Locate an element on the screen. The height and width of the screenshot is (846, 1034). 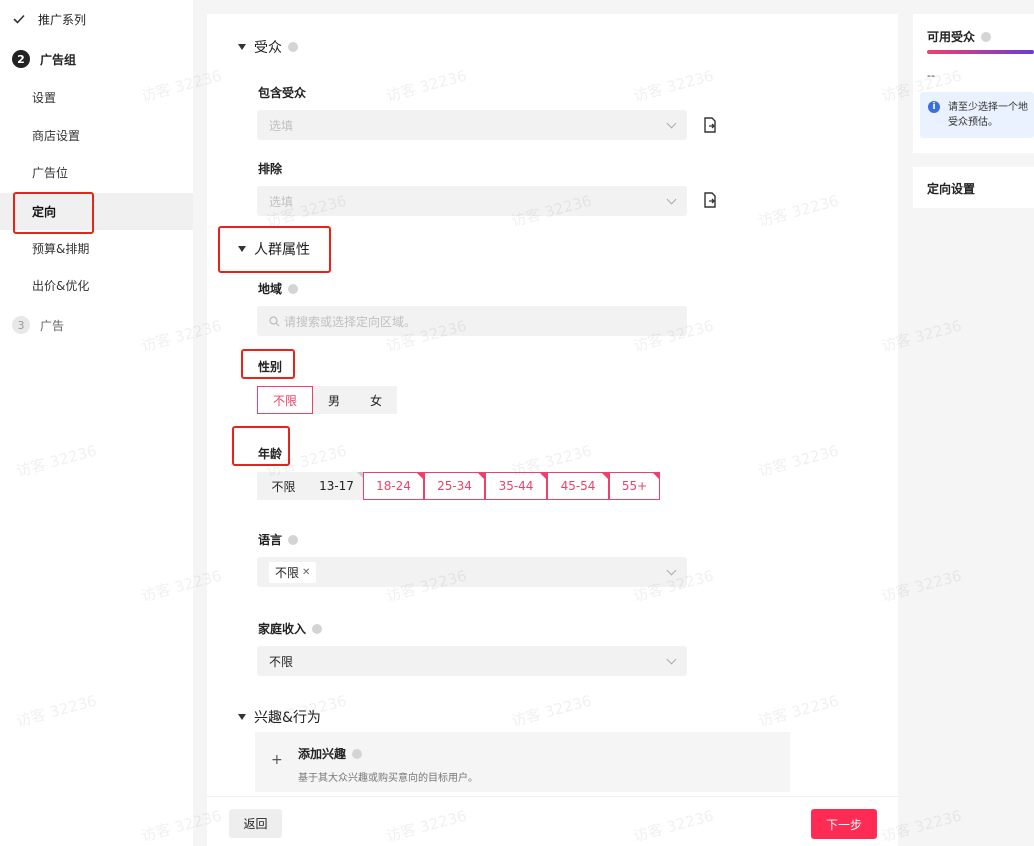
language-tag: 不限 ✕ is located at coordinates (293, 572).